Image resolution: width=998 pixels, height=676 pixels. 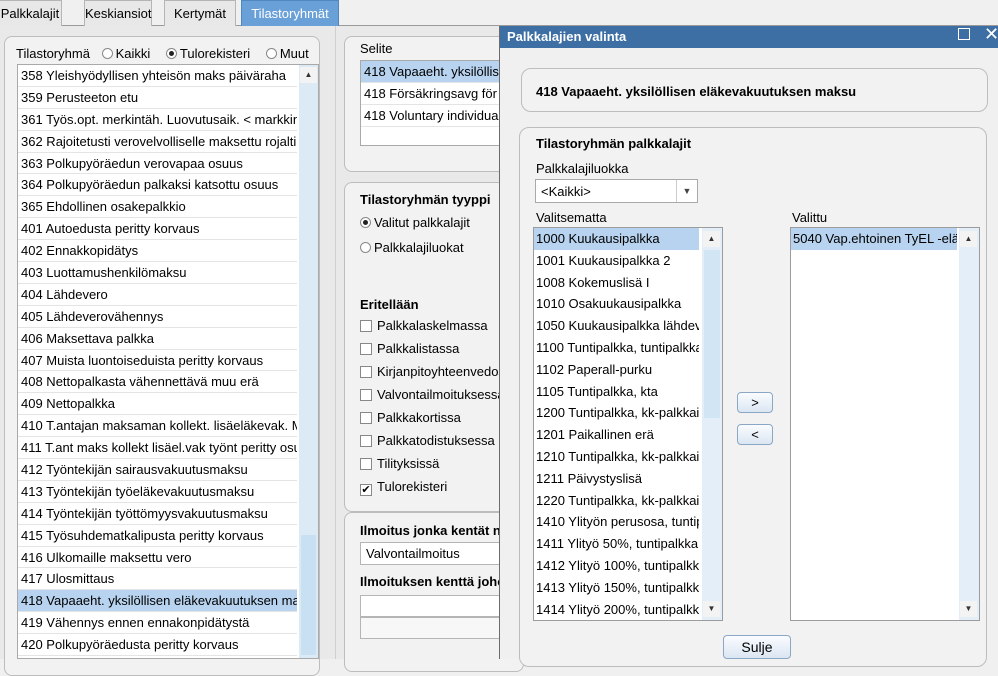 What do you see at coordinates (53, 53) in the screenshot?
I see `tilastoryhma-label: Tilastoryhmä` at bounding box center [53, 53].